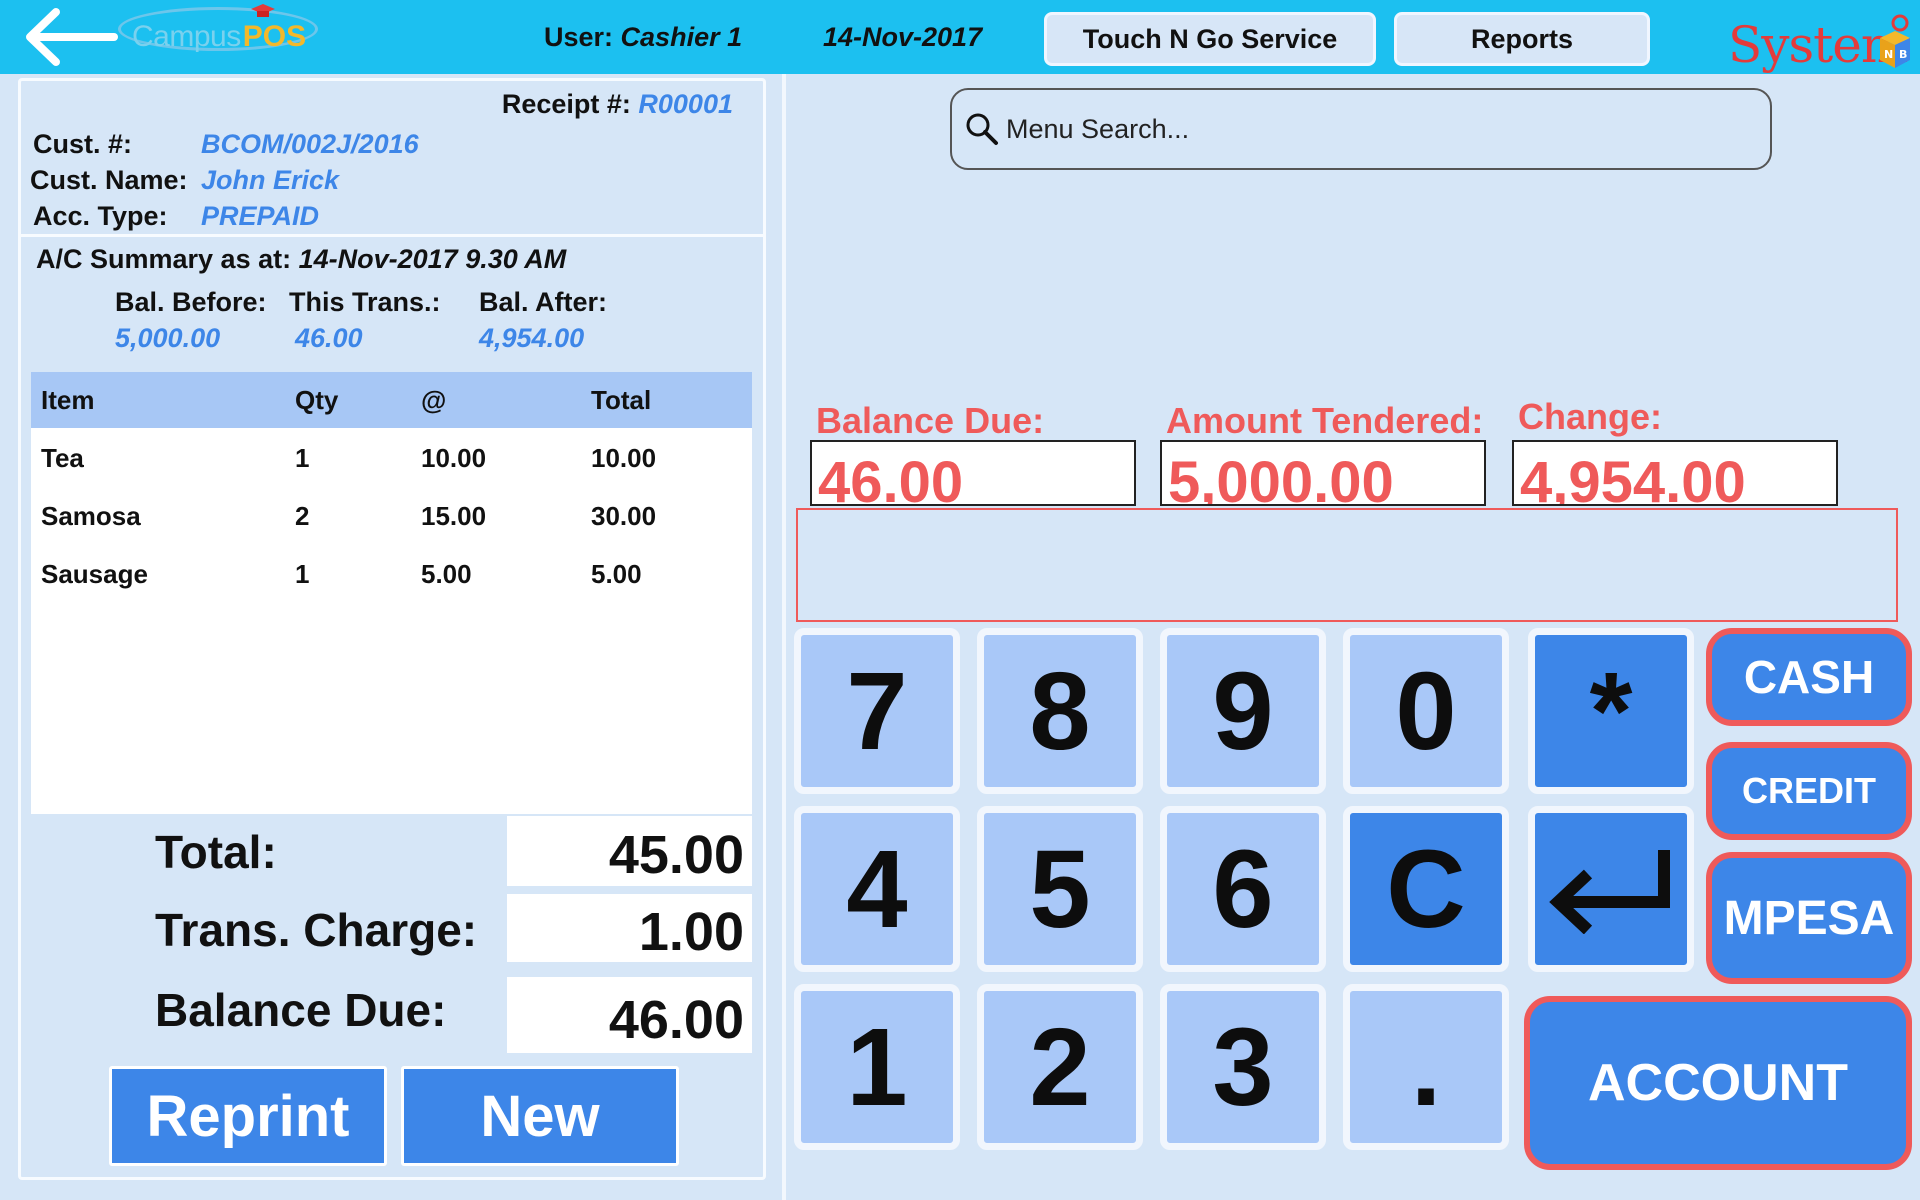 This screenshot has width=1920, height=1200. I want to click on system-nb-logo: System N B, so click(1821, 39).